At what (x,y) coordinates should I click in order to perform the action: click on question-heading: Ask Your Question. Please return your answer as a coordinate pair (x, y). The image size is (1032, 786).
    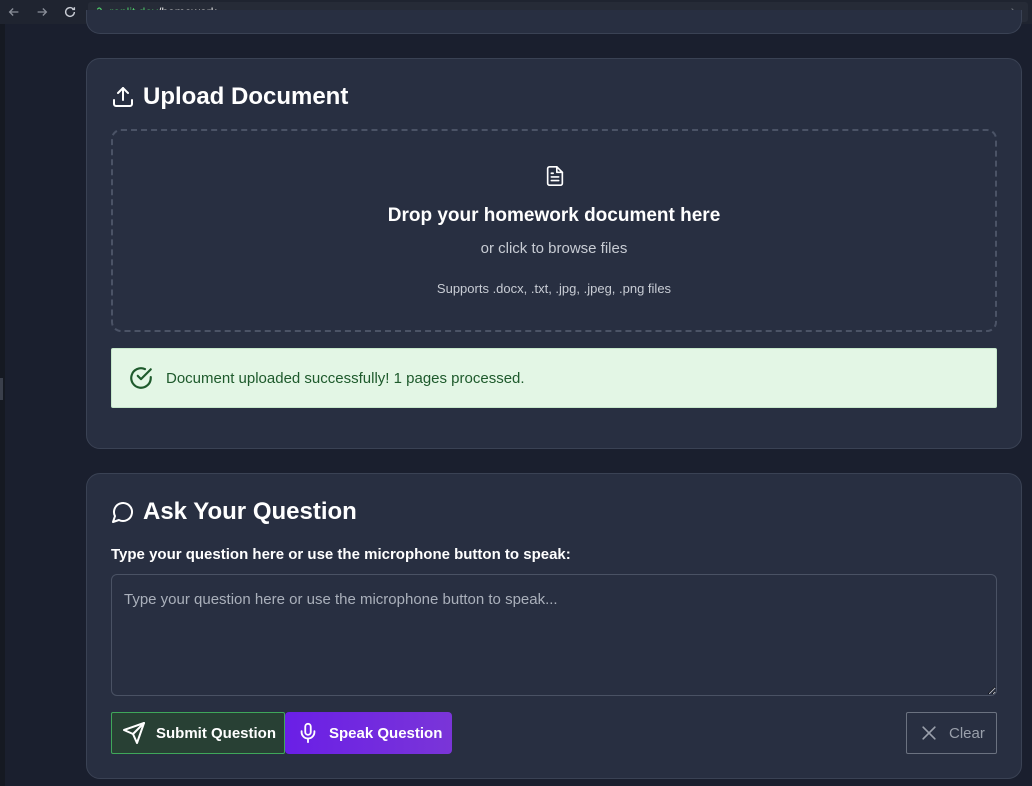
    Looking at the image, I should click on (234, 512).